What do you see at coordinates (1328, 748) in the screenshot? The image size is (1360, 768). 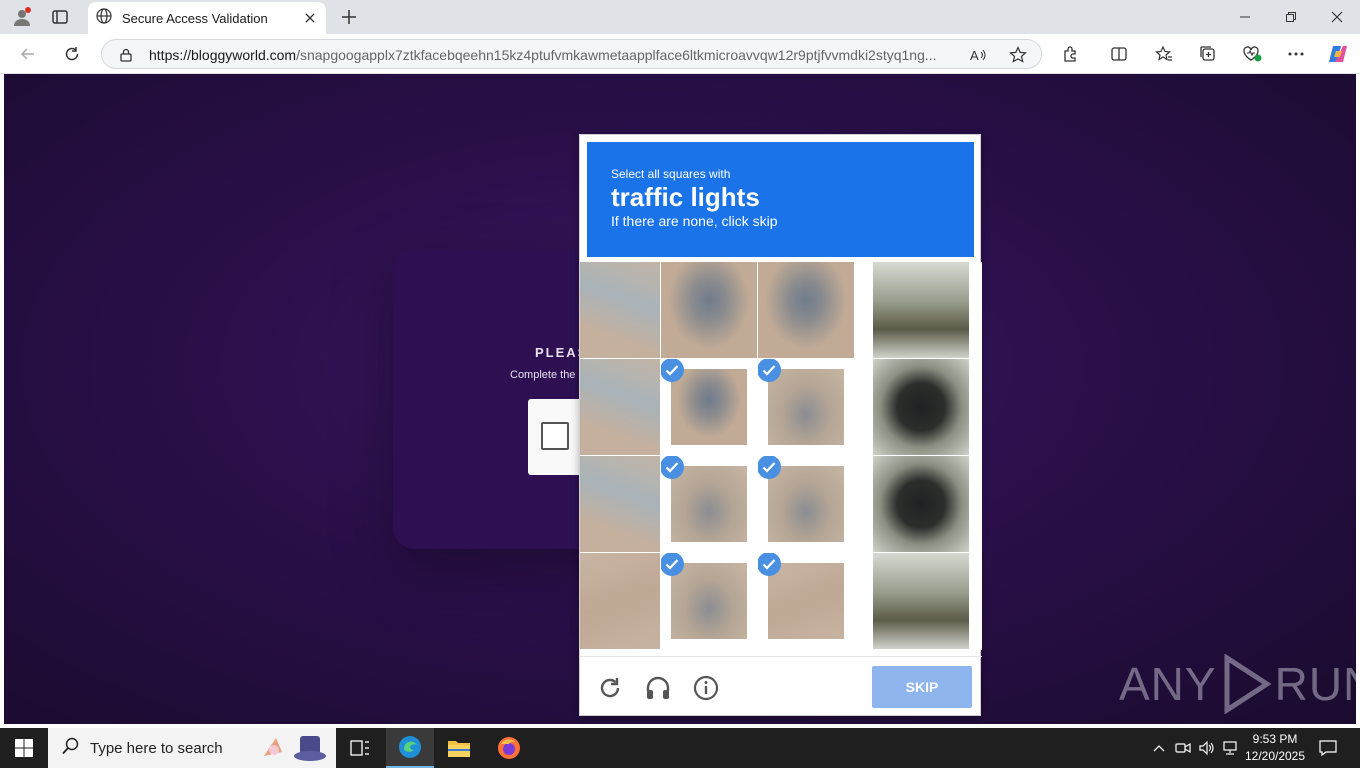 I see `notifications-icon` at bounding box center [1328, 748].